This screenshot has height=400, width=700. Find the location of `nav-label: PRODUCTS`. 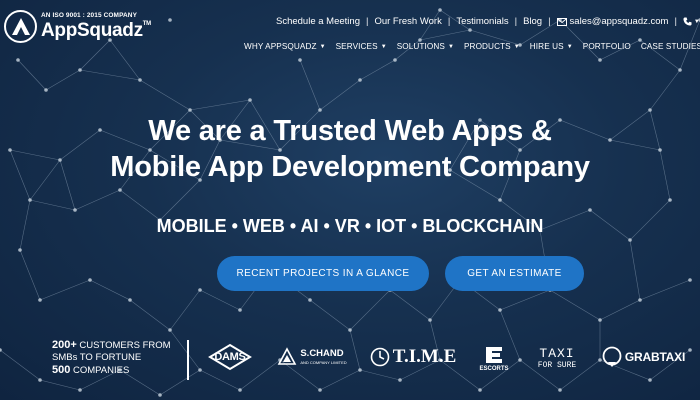

nav-label: PRODUCTS is located at coordinates (487, 46).